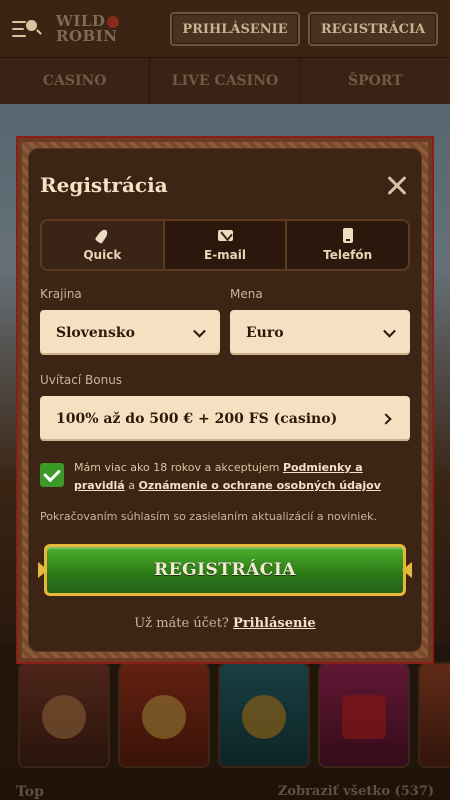 The height and width of the screenshot is (800, 450). Describe the element at coordinates (246, 294) in the screenshot. I see `currency-label: Mena` at that location.